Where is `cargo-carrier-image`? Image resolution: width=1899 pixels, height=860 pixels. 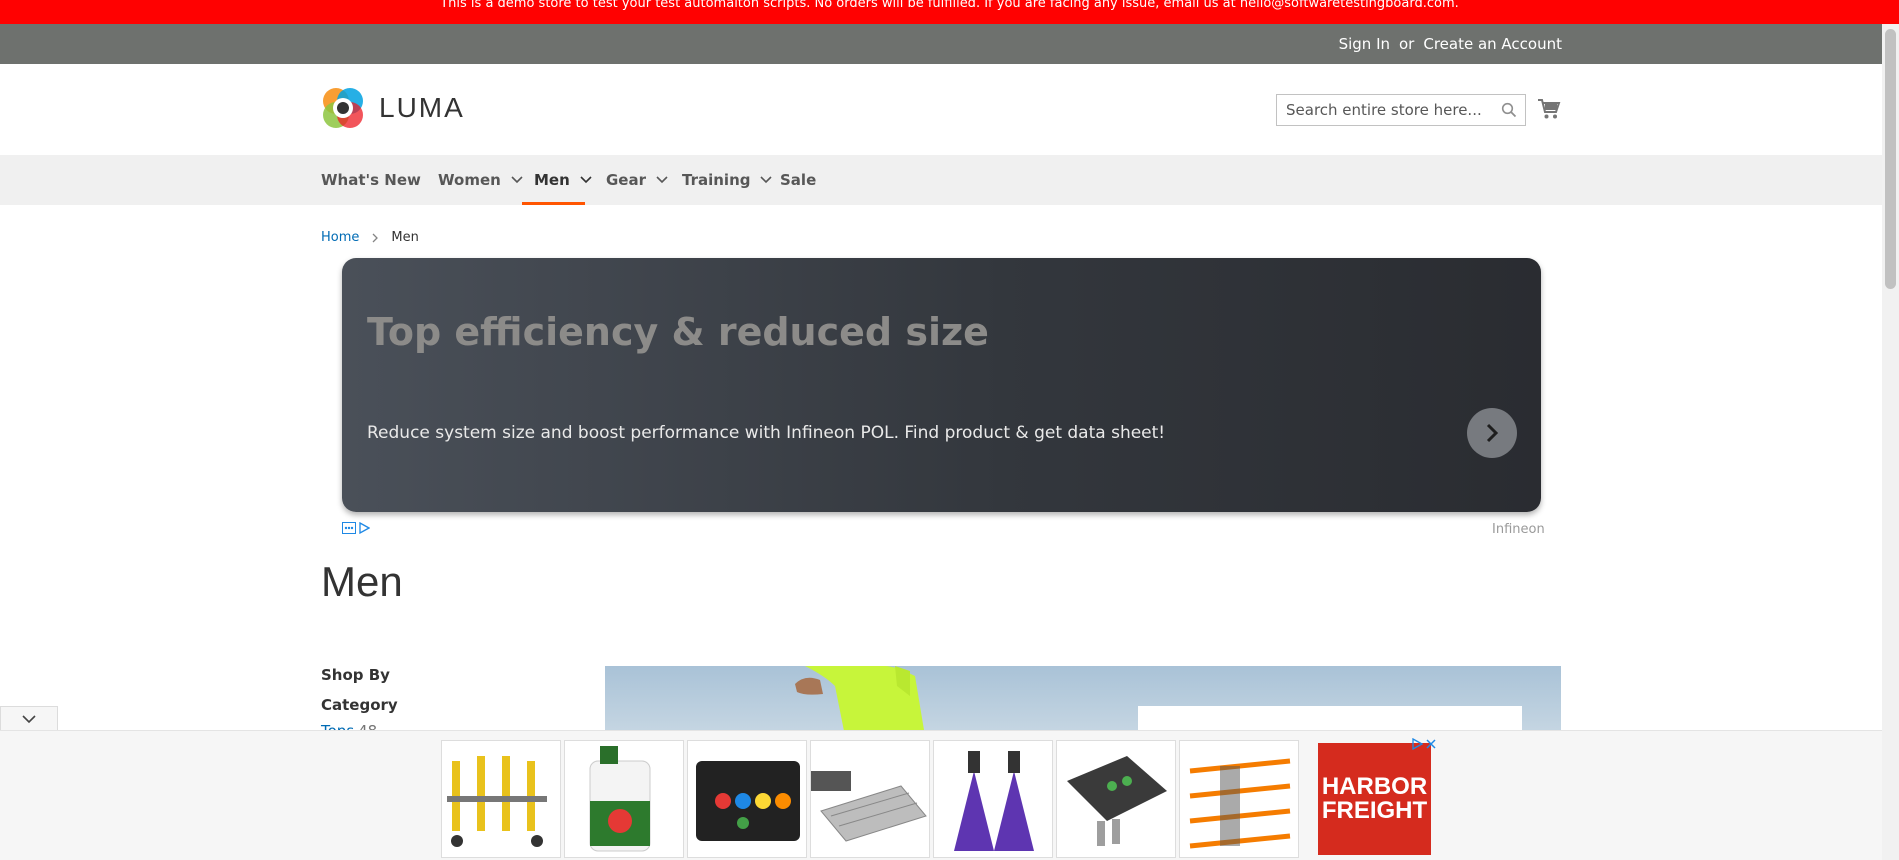 cargo-carrier-image is located at coordinates (869, 806).